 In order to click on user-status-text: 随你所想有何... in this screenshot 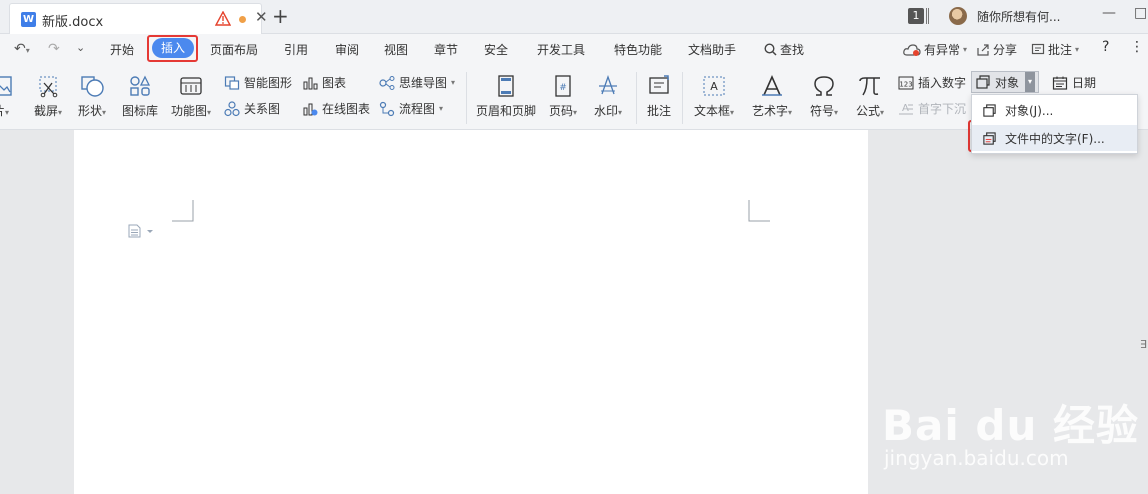, I will do `click(1018, 16)`.